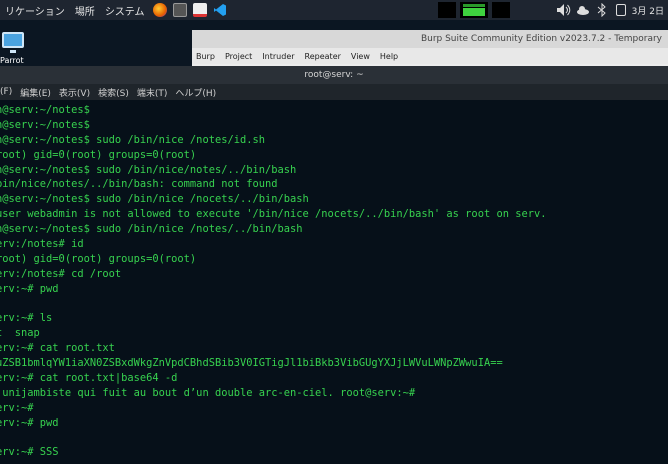  What do you see at coordinates (360, 56) in the screenshot?
I see `burp-menu-view: View` at bounding box center [360, 56].